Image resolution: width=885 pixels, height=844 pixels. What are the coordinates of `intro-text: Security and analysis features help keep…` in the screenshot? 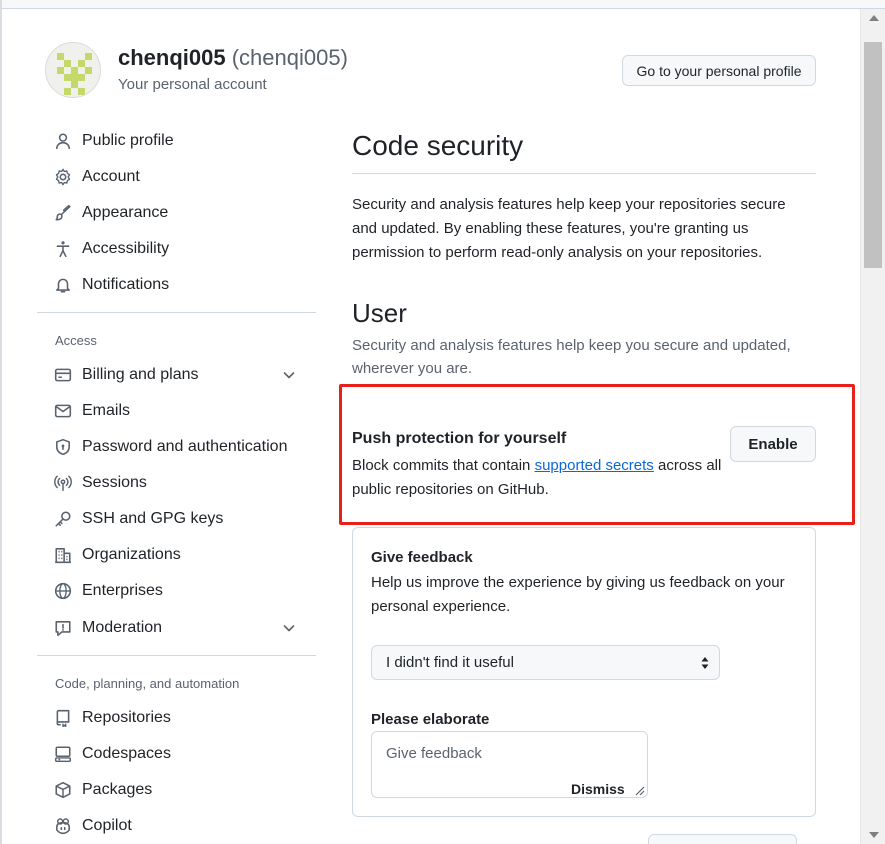 It's located at (569, 228).